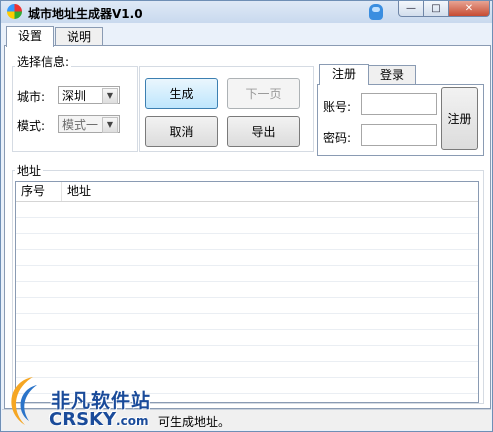  I want to click on generate-button: 生成, so click(181, 93).